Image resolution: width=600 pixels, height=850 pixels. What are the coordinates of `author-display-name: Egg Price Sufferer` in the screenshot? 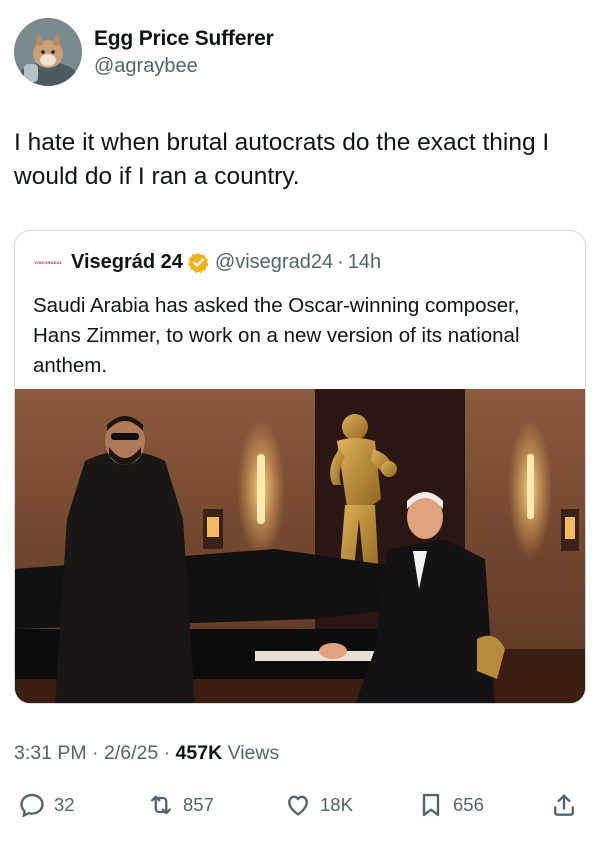 It's located at (184, 39).